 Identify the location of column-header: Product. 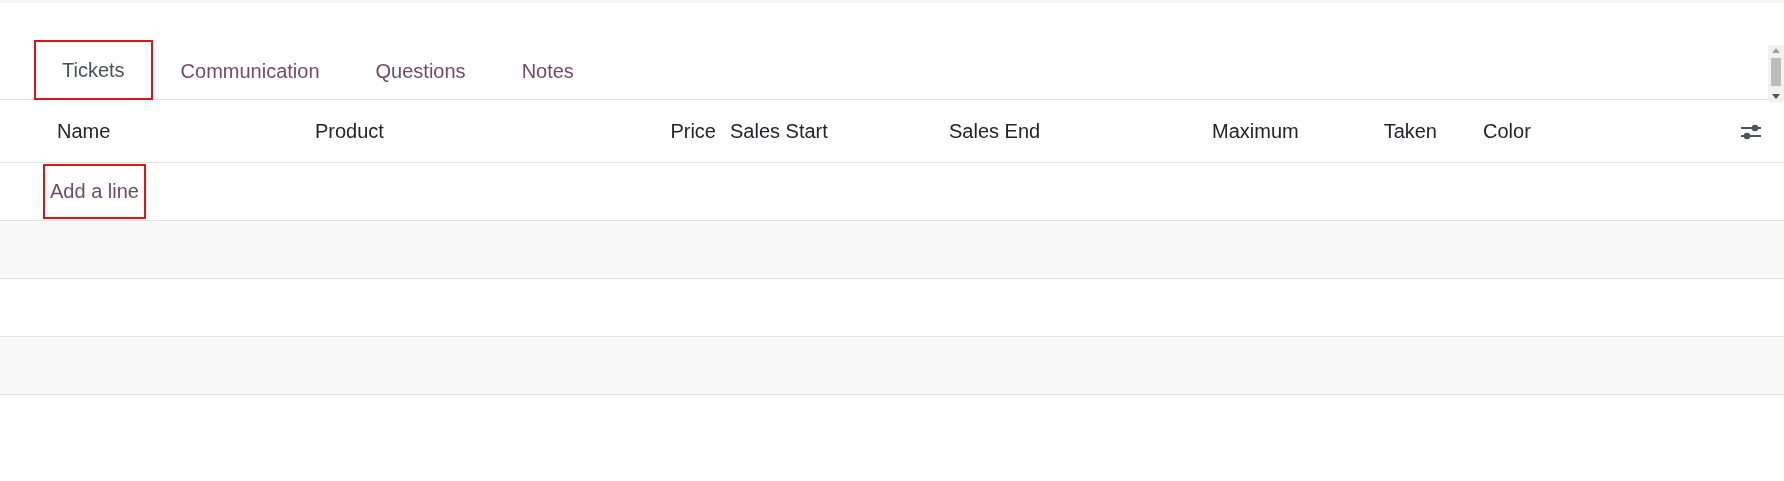
(349, 130).